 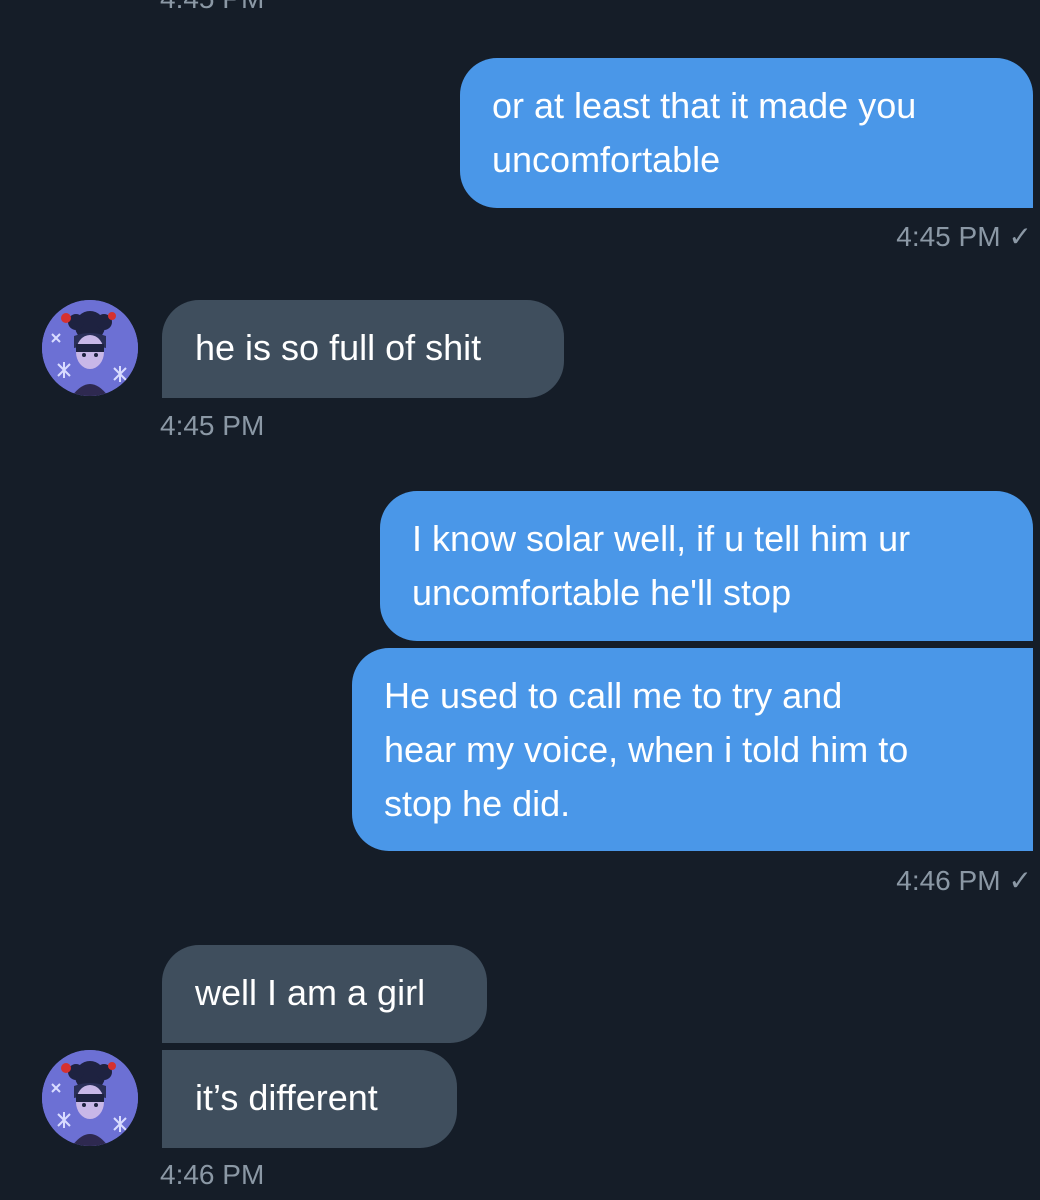 I want to click on message-timestamp: 4:45 PM ✓, so click(x=964, y=236).